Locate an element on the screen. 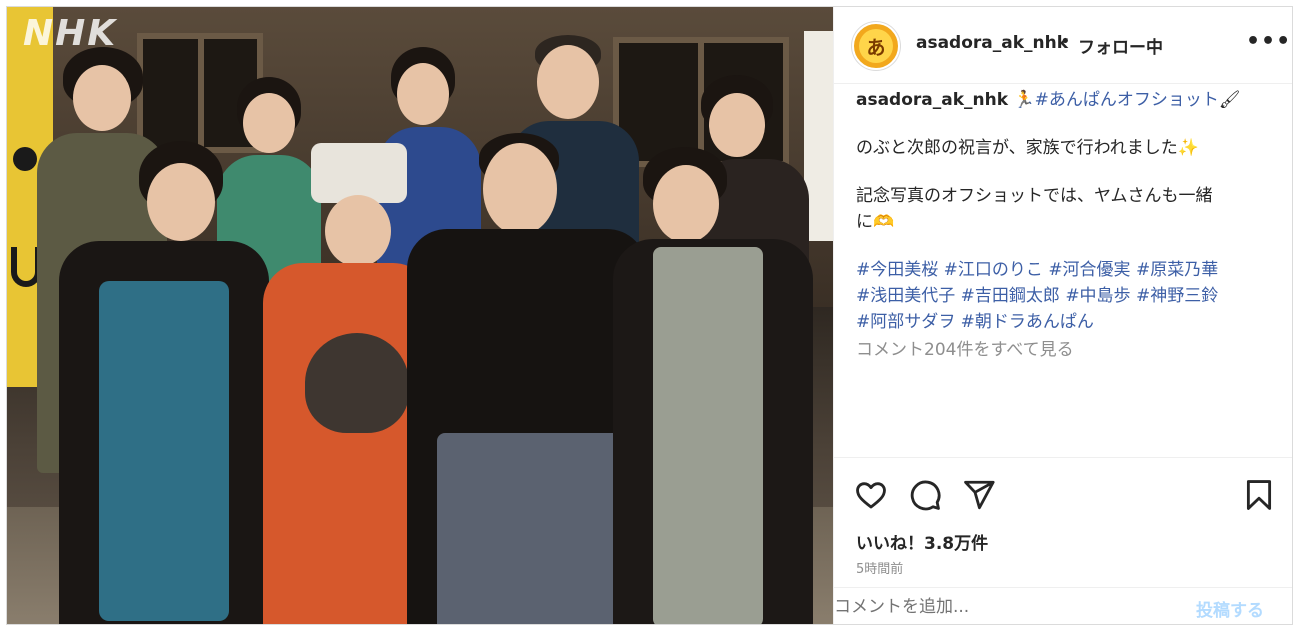  hashtag-link: #阿部サダヲ is located at coordinates (905, 322).